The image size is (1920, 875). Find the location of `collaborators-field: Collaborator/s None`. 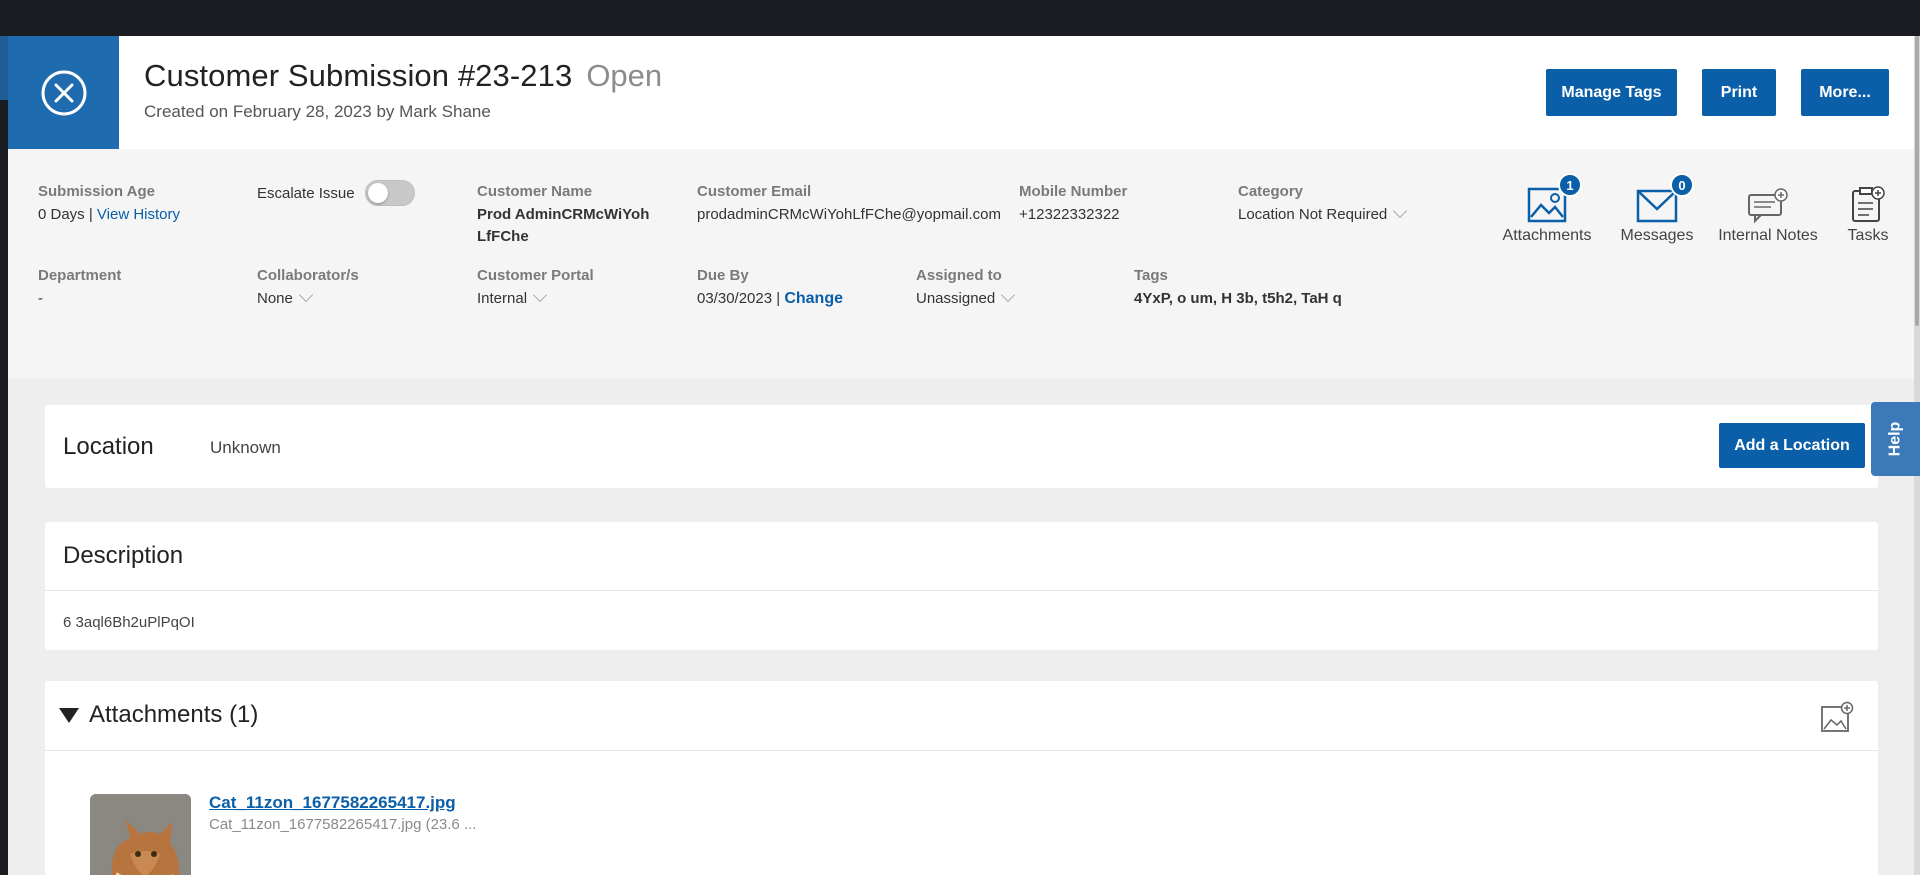

collaborators-field: Collaborator/s None is located at coordinates (308, 288).